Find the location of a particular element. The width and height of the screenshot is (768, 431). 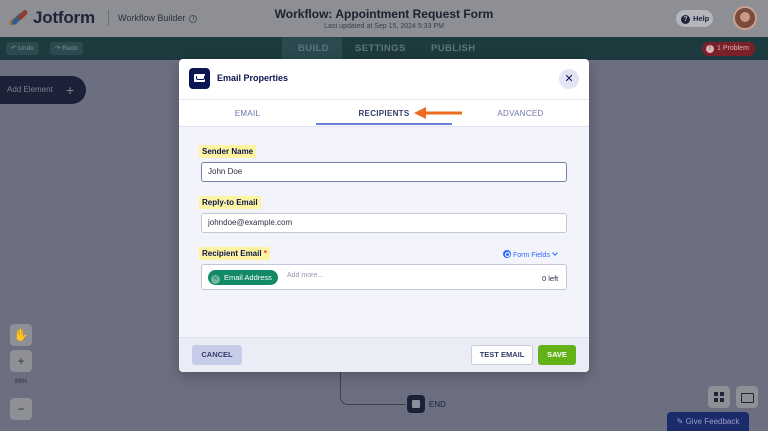

required-mark: * is located at coordinates (265, 253).